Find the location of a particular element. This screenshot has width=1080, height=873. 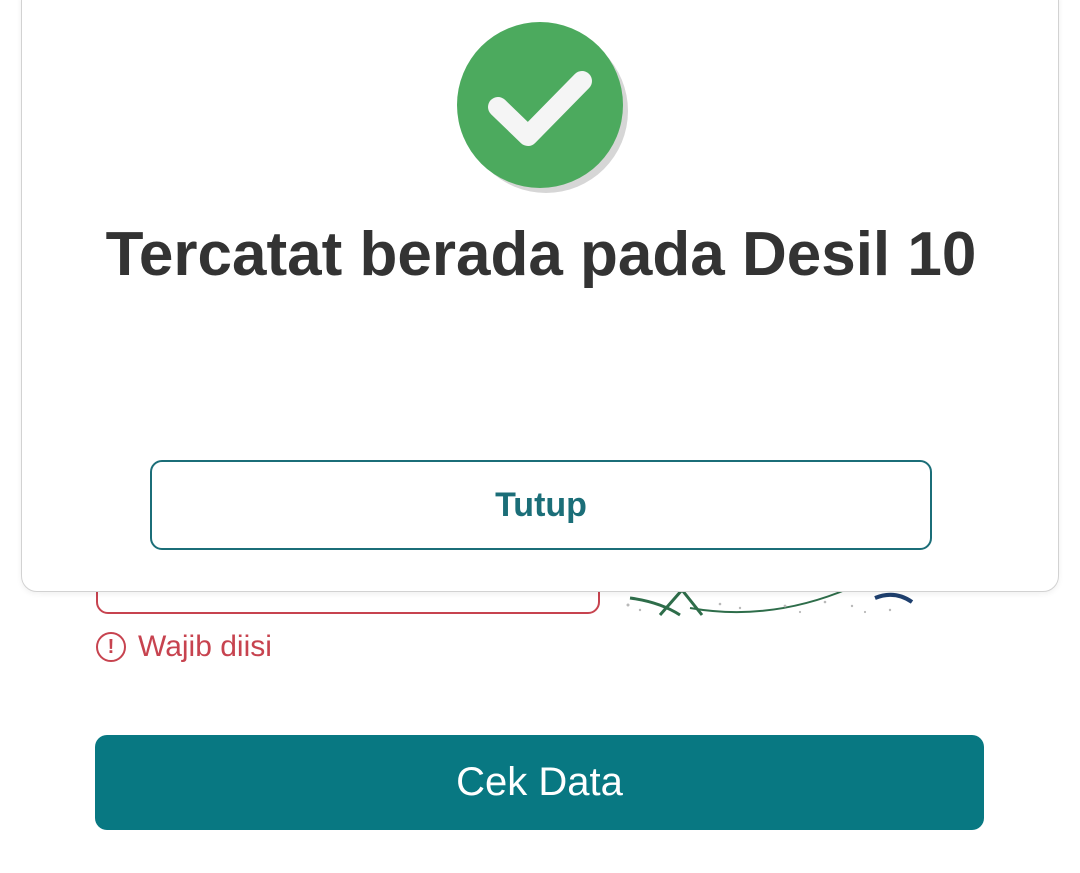

check-circle-icon is located at coordinates (544, 109).